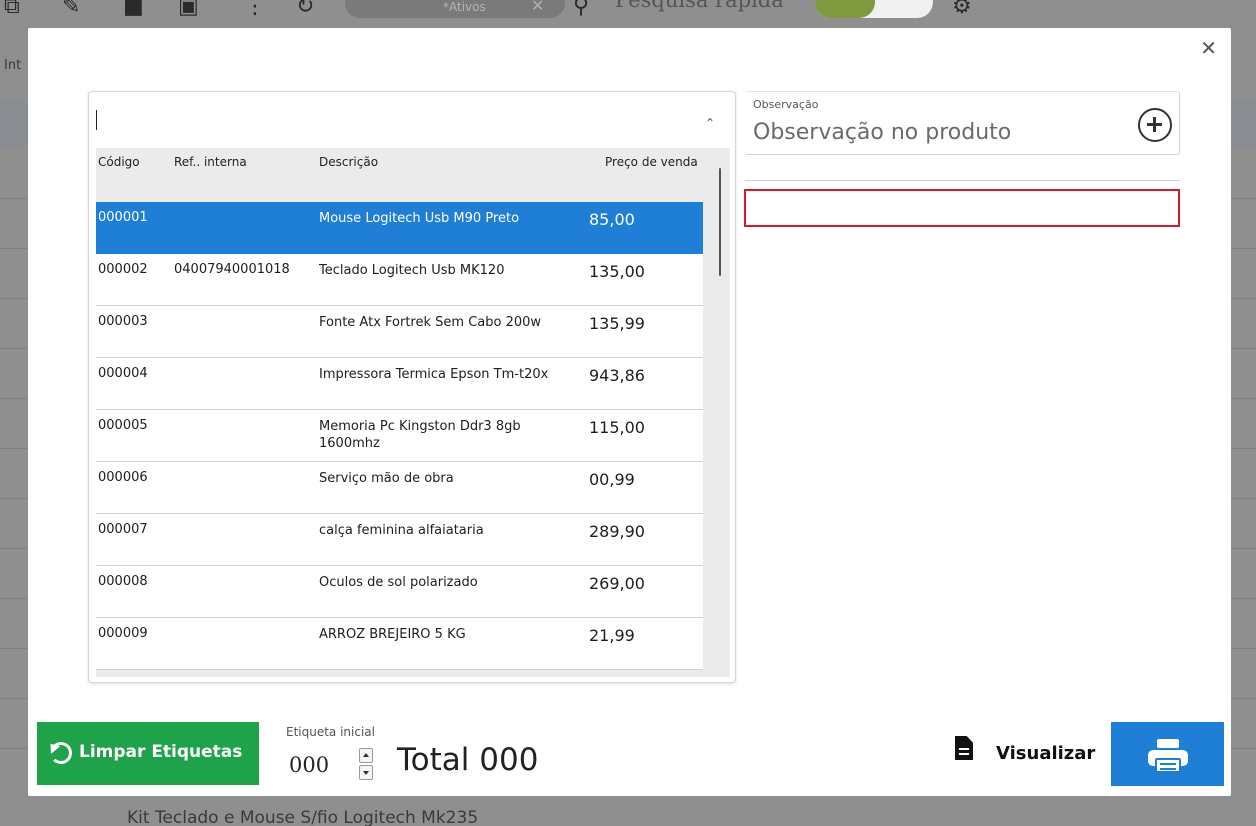 Image resolution: width=1256 pixels, height=826 pixels. I want to click on preview-button: Visualizar, so click(1023, 755).